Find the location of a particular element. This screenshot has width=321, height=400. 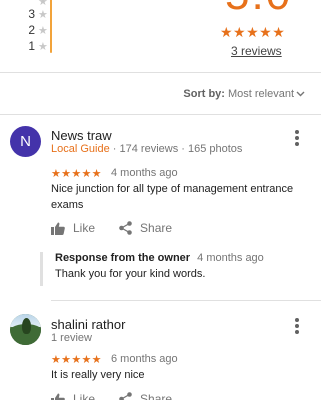

histogram-label: 1 is located at coordinates (31, 46).